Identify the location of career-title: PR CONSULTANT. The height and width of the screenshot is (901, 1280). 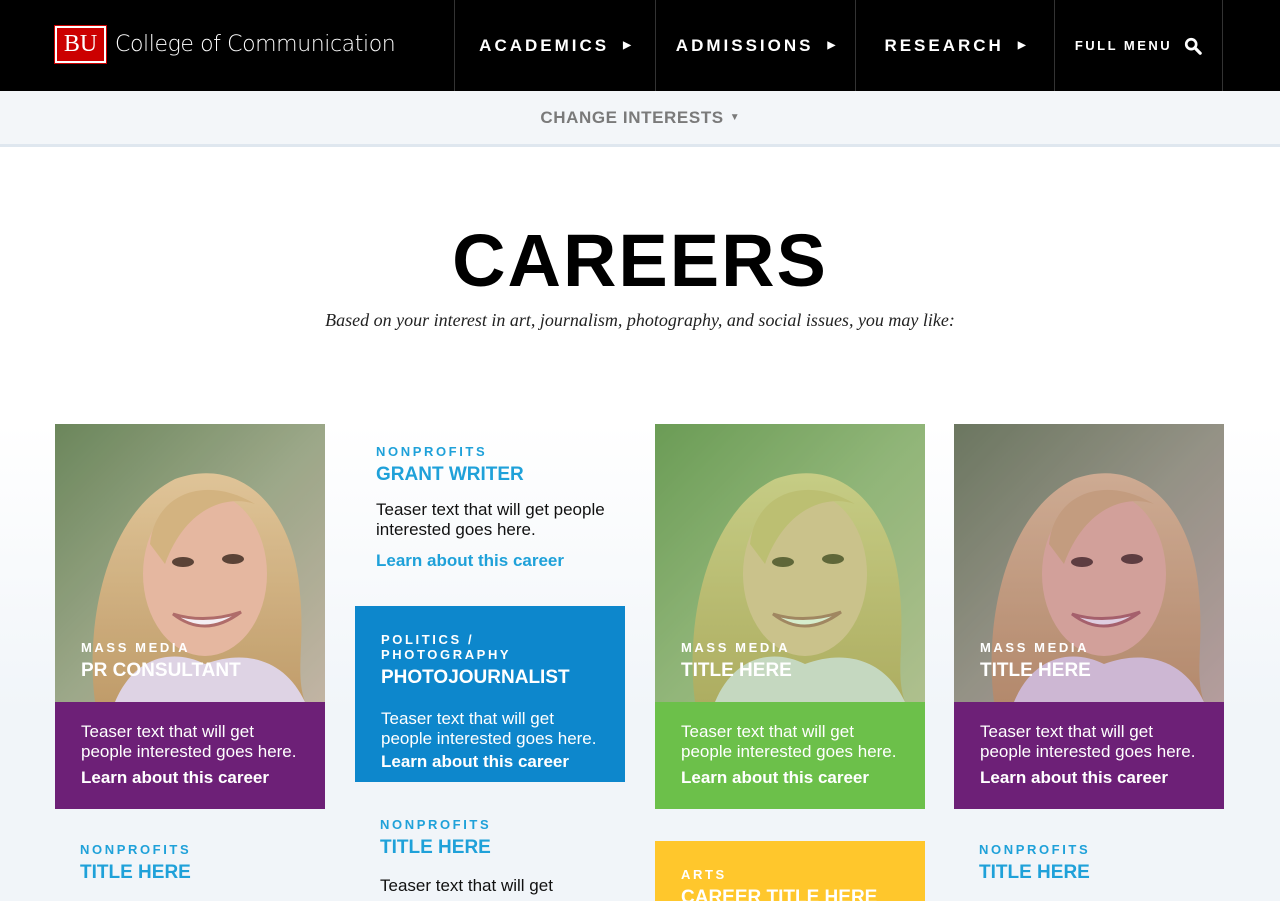
(161, 671).